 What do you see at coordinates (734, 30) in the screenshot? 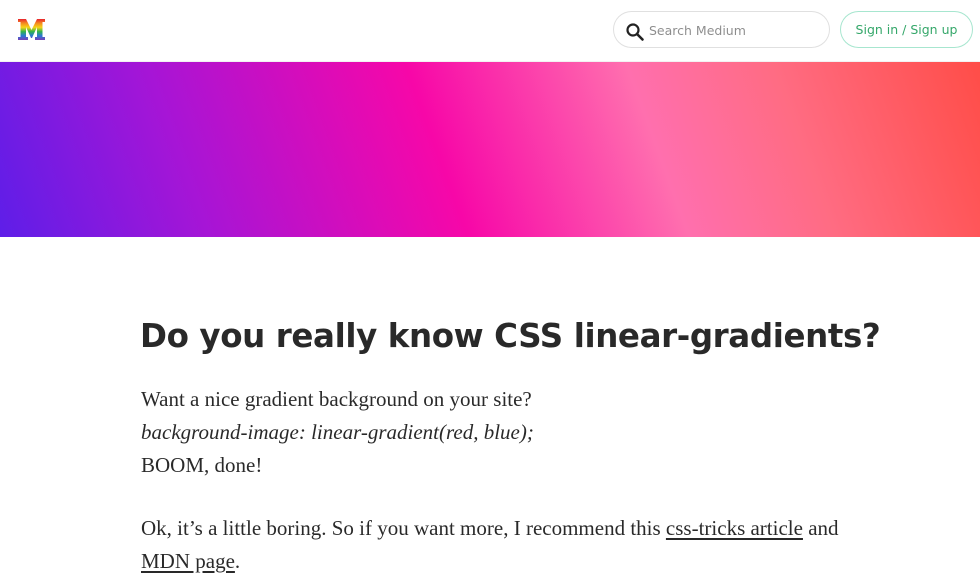
I see `search-input` at bounding box center [734, 30].